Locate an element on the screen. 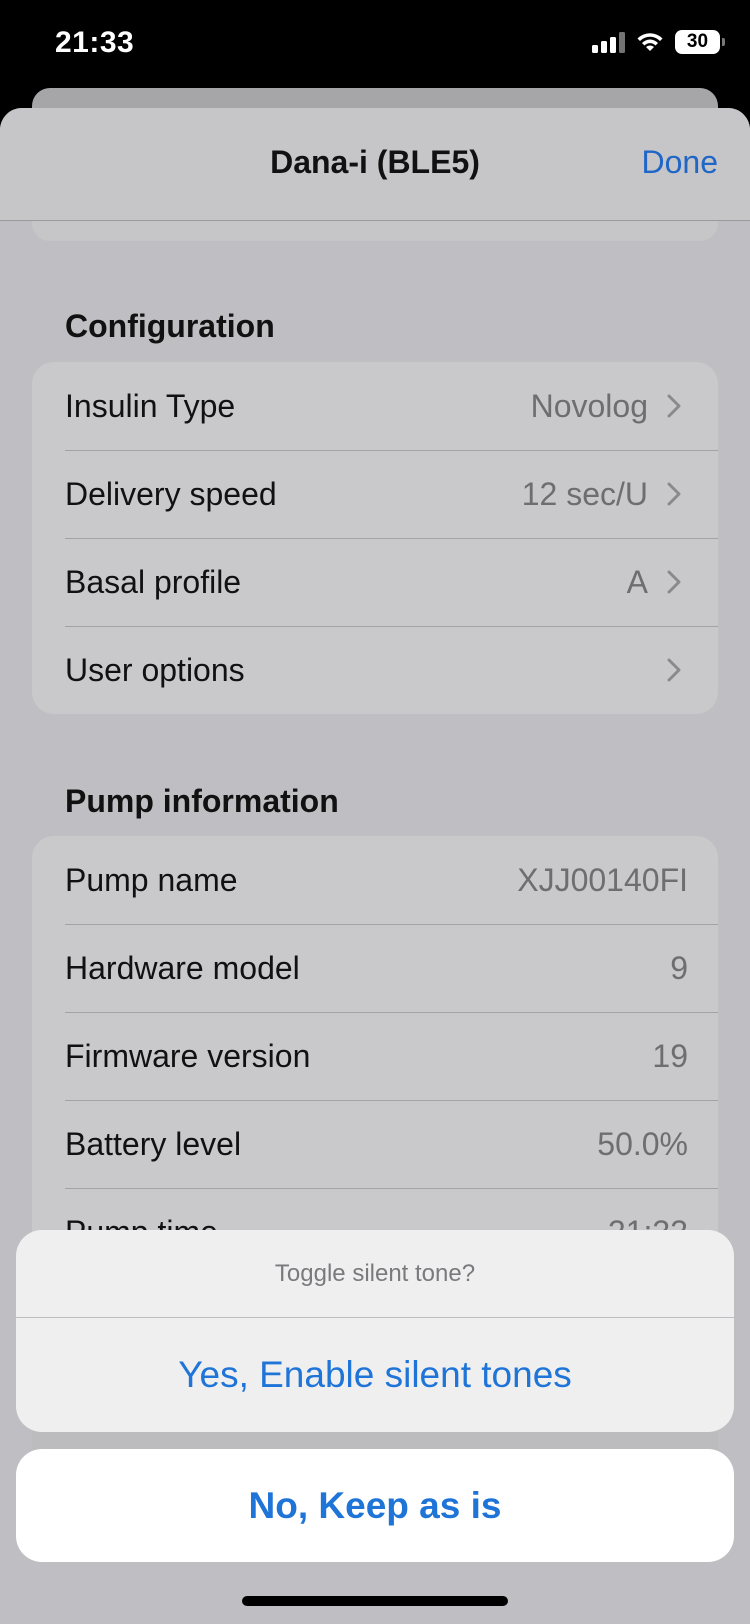 The width and height of the screenshot is (750, 1624). pump-name-row: Pump name XJJ00140FI is located at coordinates (375, 880).